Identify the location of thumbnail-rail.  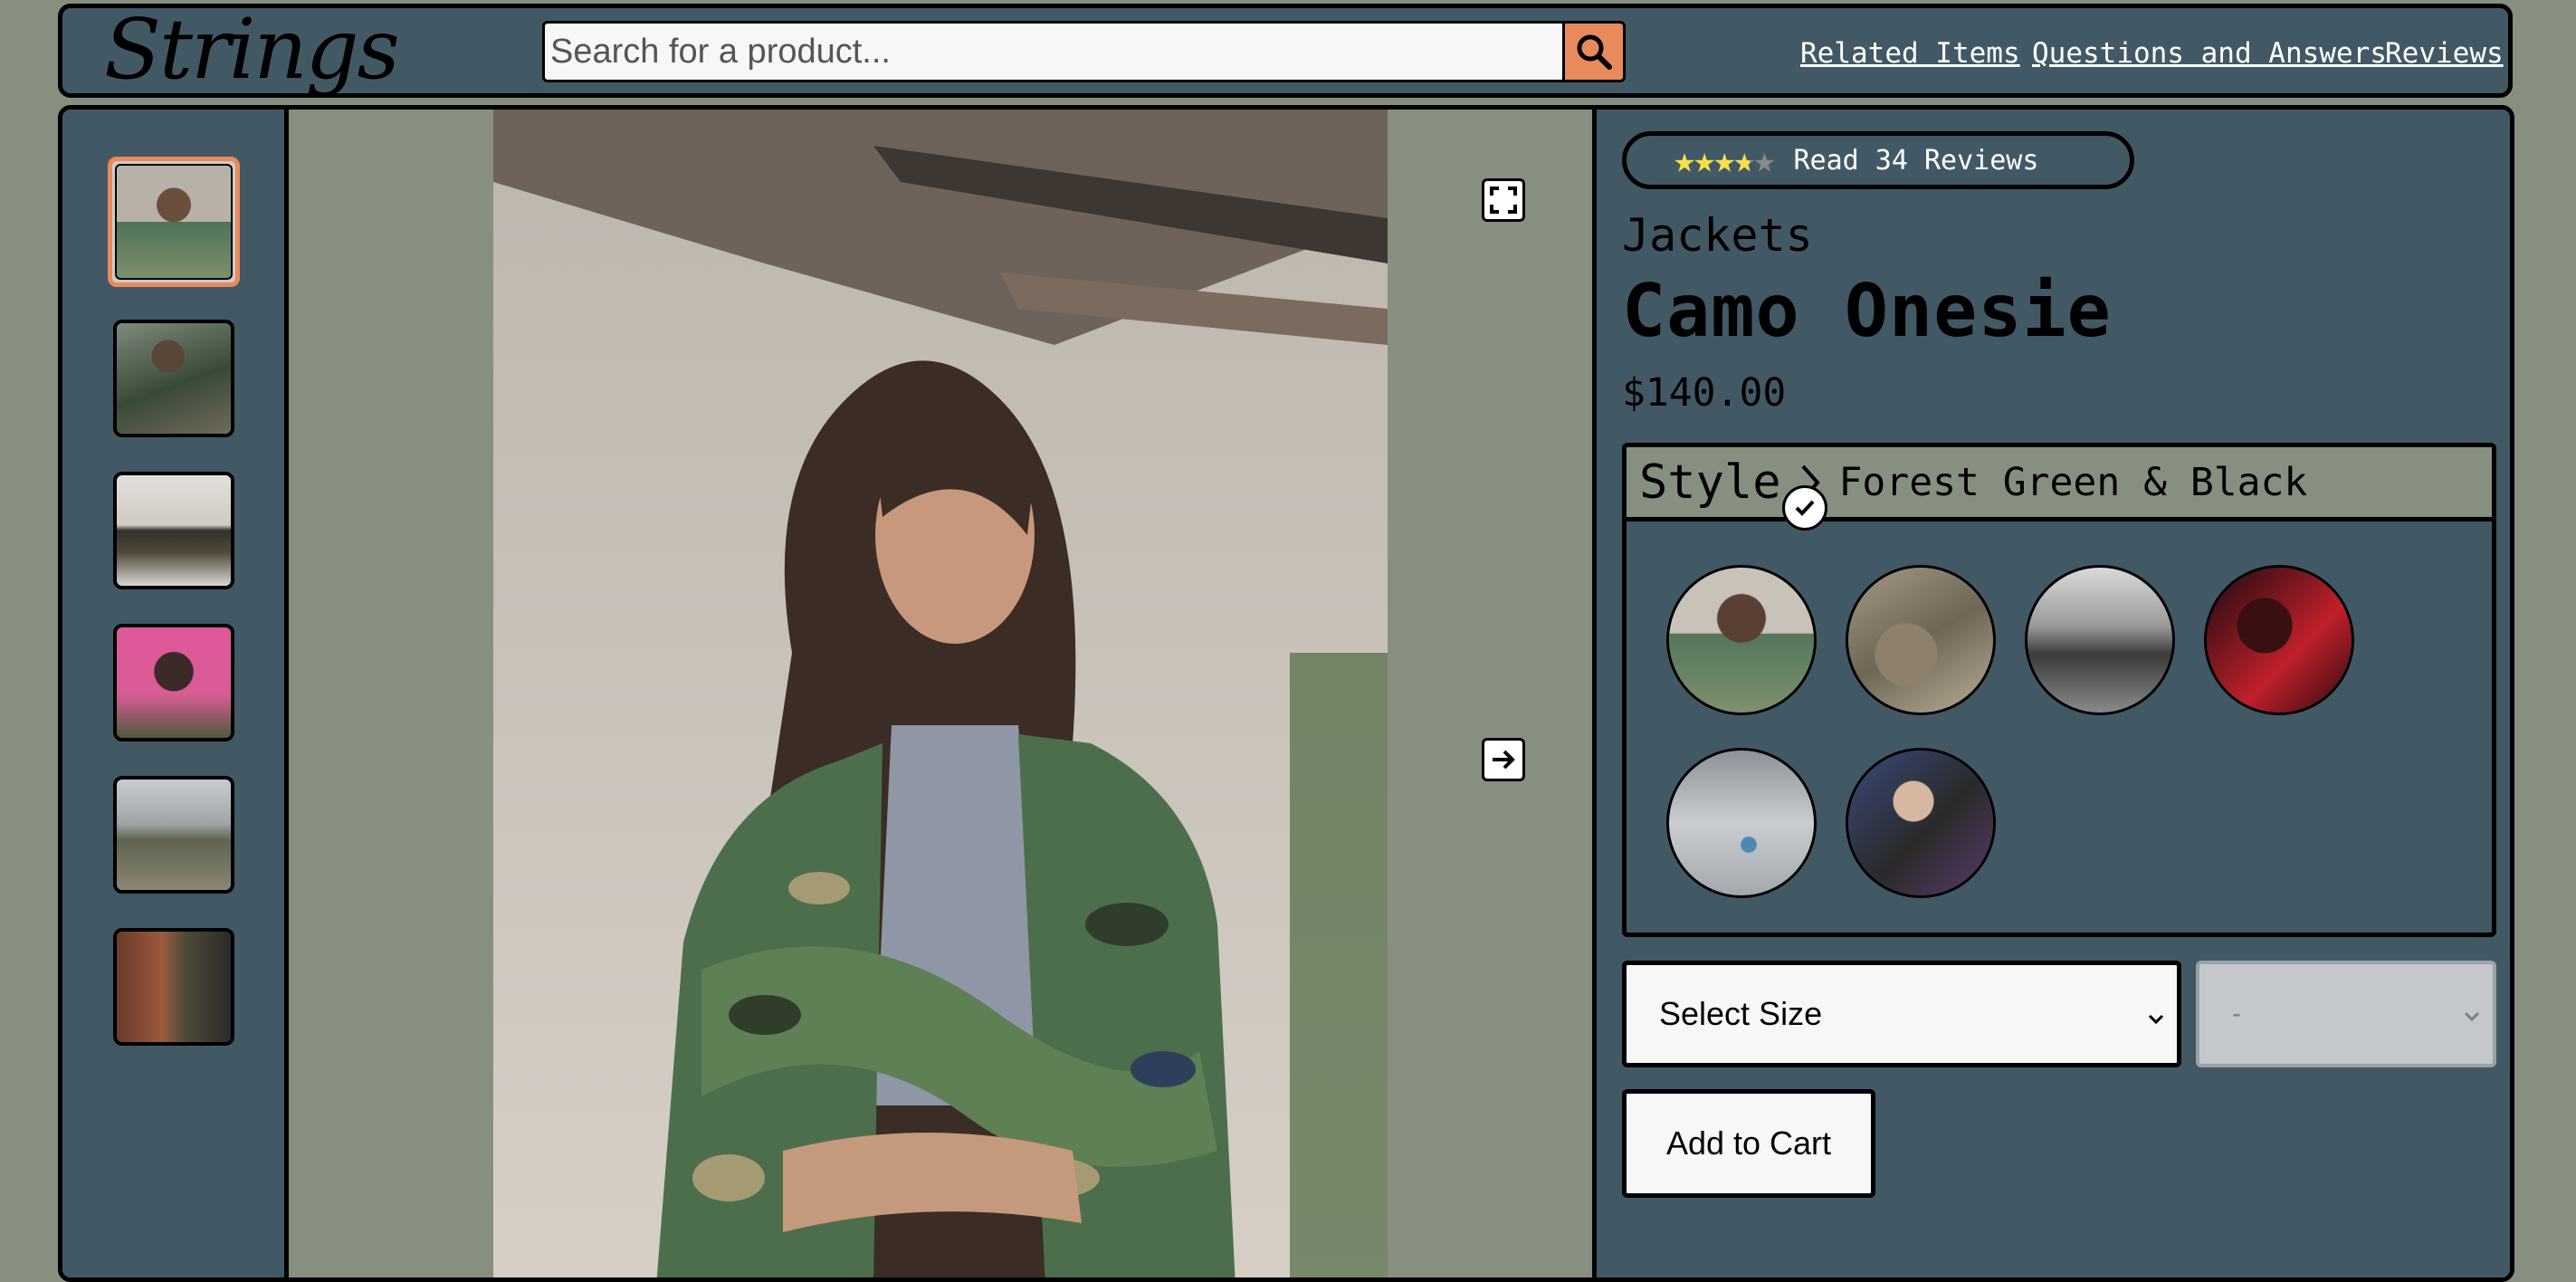
(176, 693).